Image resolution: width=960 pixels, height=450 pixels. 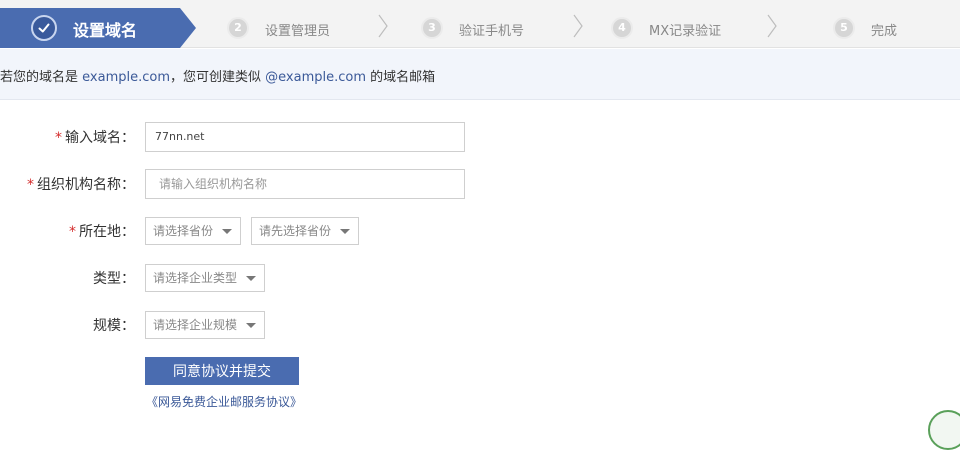 I want to click on company-type-select-text: 请选择企业类型, so click(x=195, y=278).